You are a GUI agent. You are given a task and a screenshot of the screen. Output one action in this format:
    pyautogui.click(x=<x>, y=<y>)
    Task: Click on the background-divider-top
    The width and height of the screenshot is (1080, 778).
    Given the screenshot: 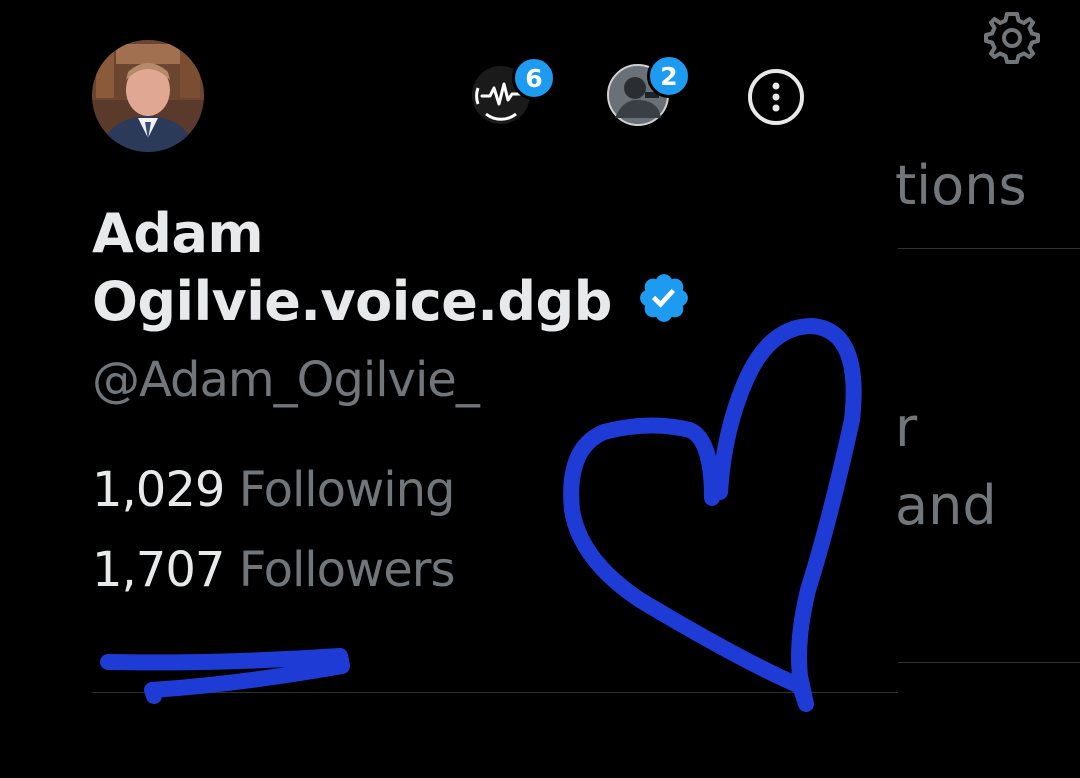 What is the action you would take?
    pyautogui.click(x=989, y=248)
    